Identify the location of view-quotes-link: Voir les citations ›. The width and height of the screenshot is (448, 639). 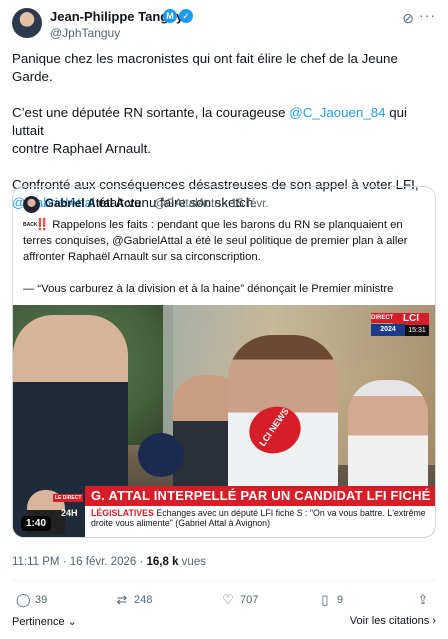
(393, 621).